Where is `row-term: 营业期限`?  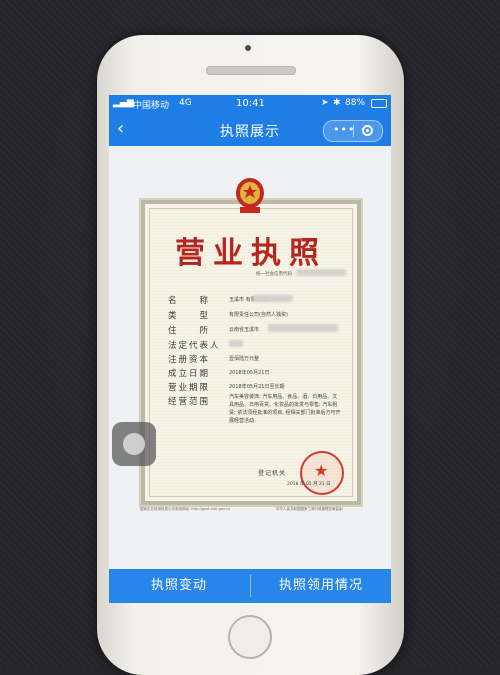
row-term: 营业期限 is located at coordinates (189, 388).